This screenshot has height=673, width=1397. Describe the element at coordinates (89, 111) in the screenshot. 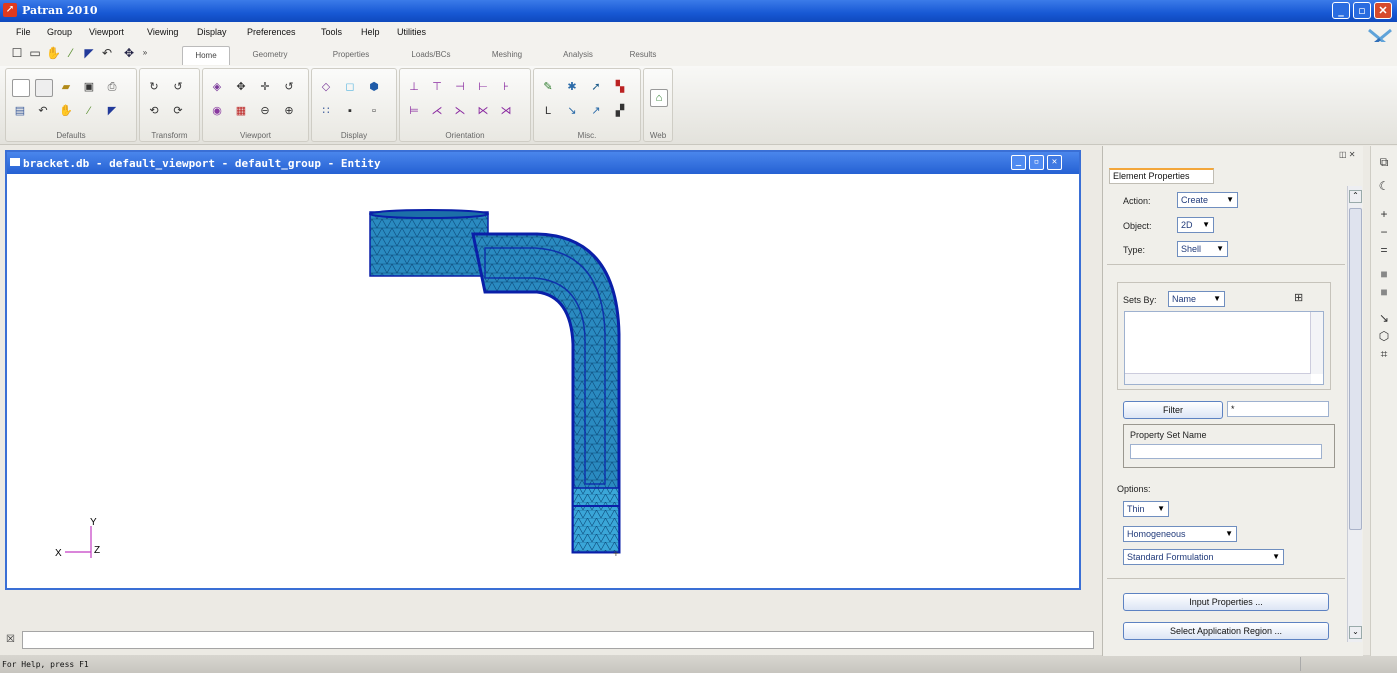

I see `wand-ribbon-icon: ⁄` at that location.